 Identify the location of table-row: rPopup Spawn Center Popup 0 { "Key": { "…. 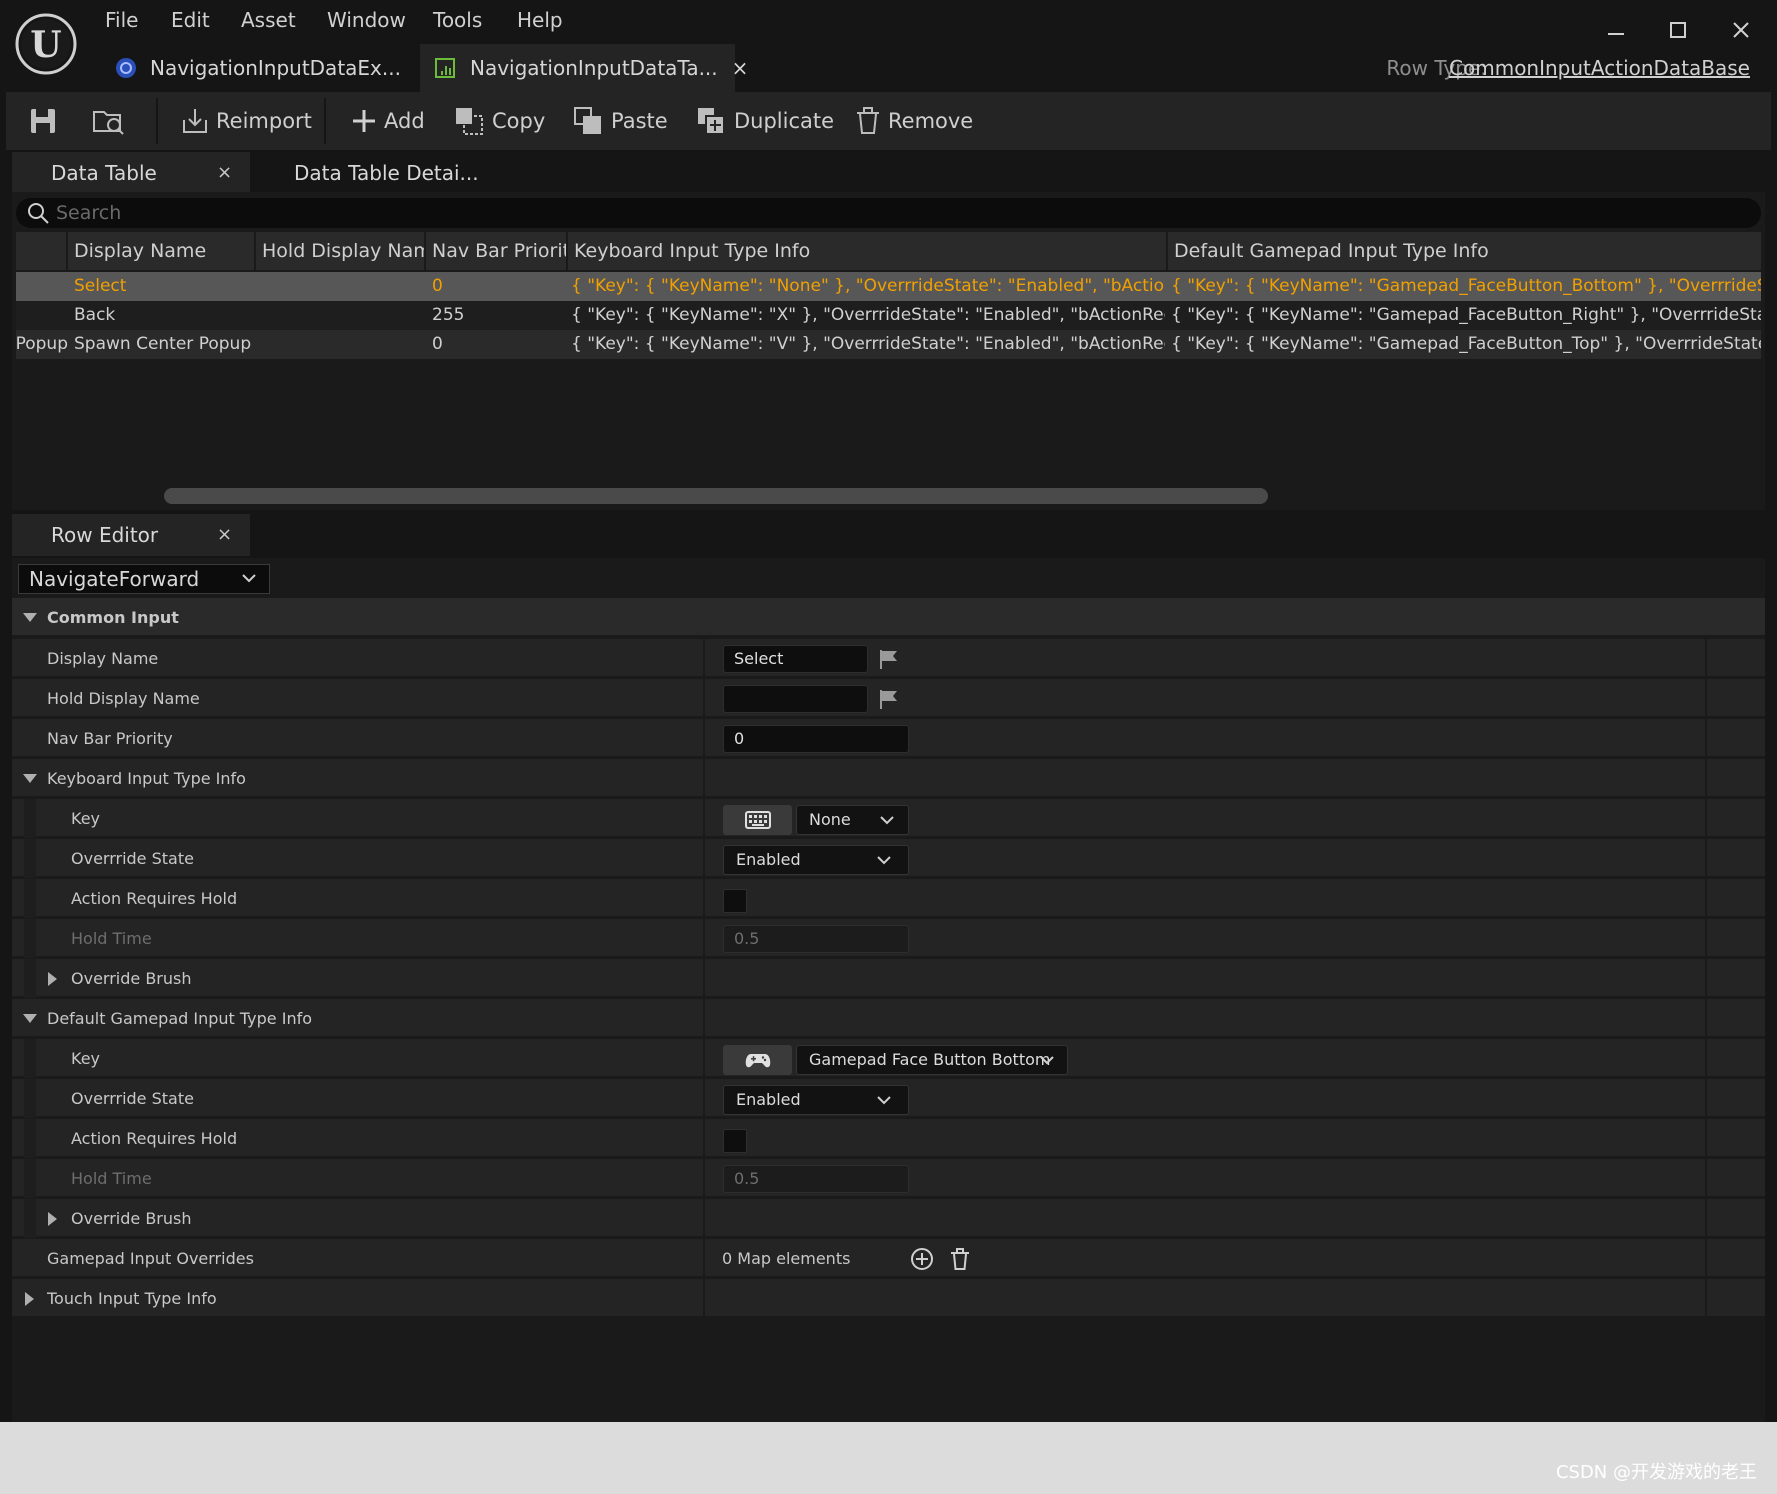
(888, 344).